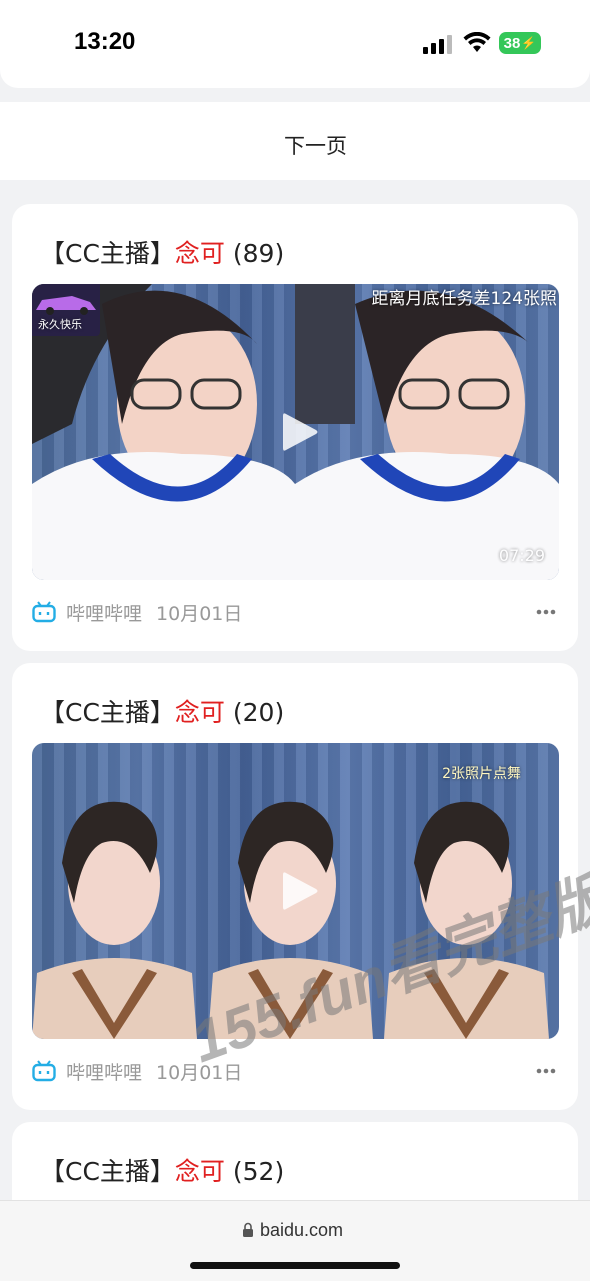 This screenshot has height=1281, width=590. What do you see at coordinates (481, 774) in the screenshot?
I see `overlay-caption: 2张照片点舞` at bounding box center [481, 774].